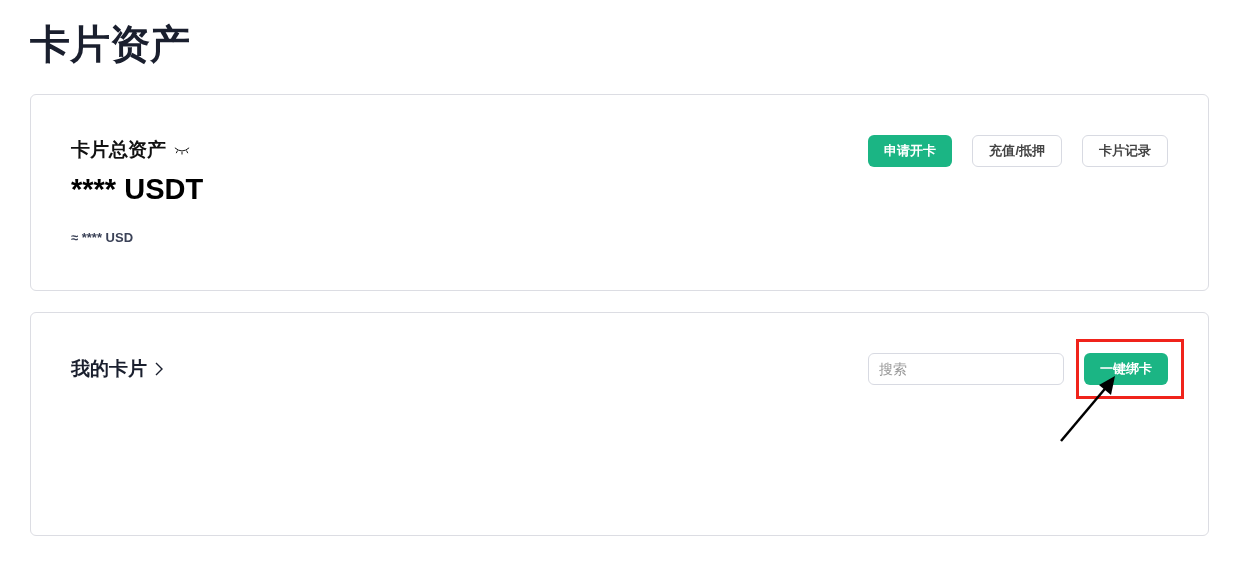 This screenshot has height=568, width=1243. What do you see at coordinates (966, 369) in the screenshot?
I see `search-field: 搜索` at bounding box center [966, 369].